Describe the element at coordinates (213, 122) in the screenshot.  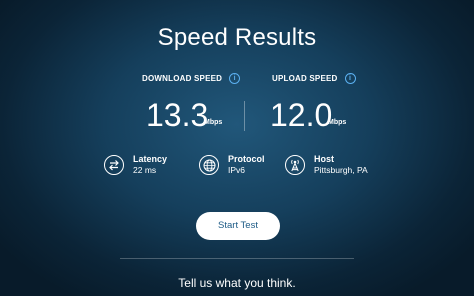
I see `download-speed-unit: Mbps` at that location.